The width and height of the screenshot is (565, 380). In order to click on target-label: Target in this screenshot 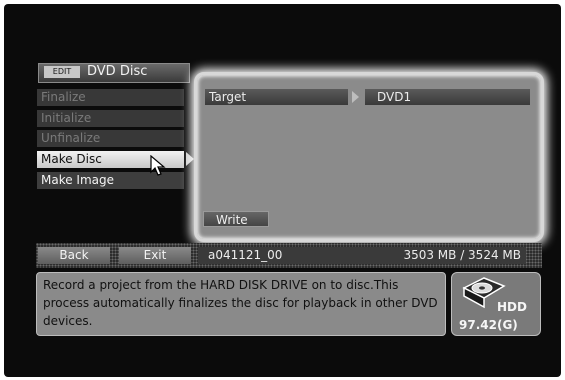, I will do `click(276, 97)`.